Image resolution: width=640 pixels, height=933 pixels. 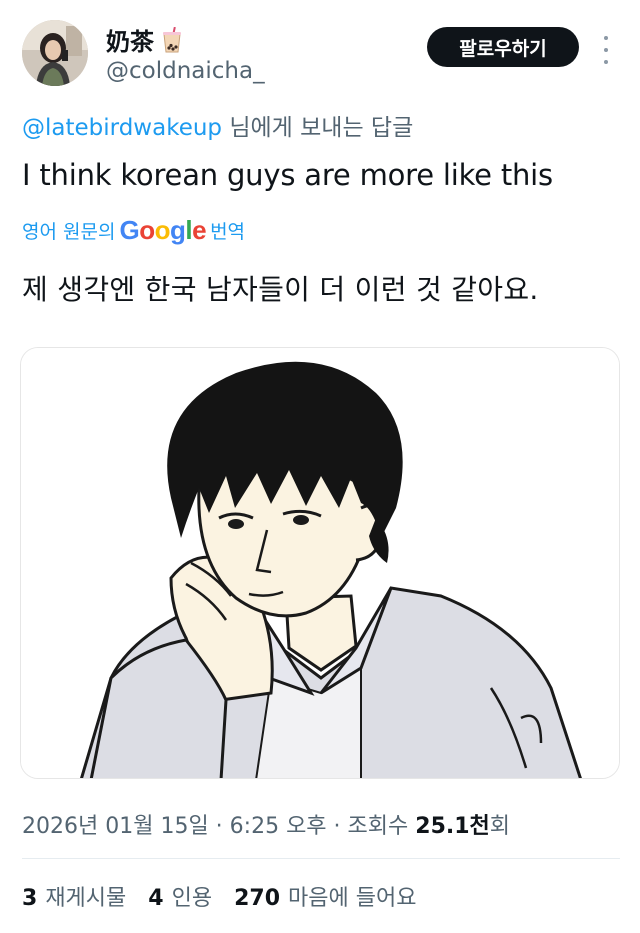 What do you see at coordinates (163, 230) in the screenshot?
I see `google-logo: Google` at bounding box center [163, 230].